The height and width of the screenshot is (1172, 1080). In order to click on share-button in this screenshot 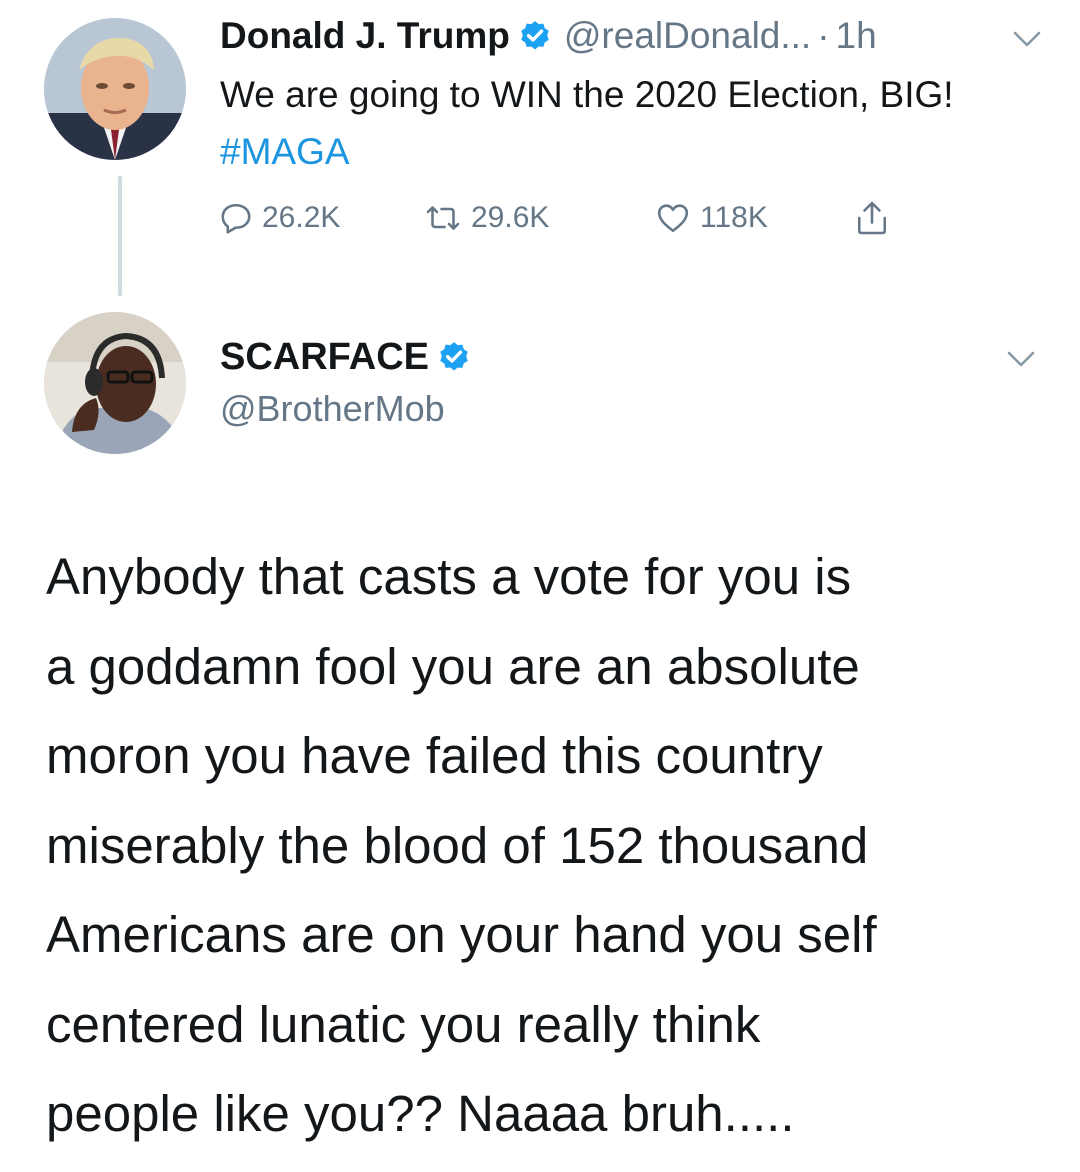, I will do `click(876, 218)`.